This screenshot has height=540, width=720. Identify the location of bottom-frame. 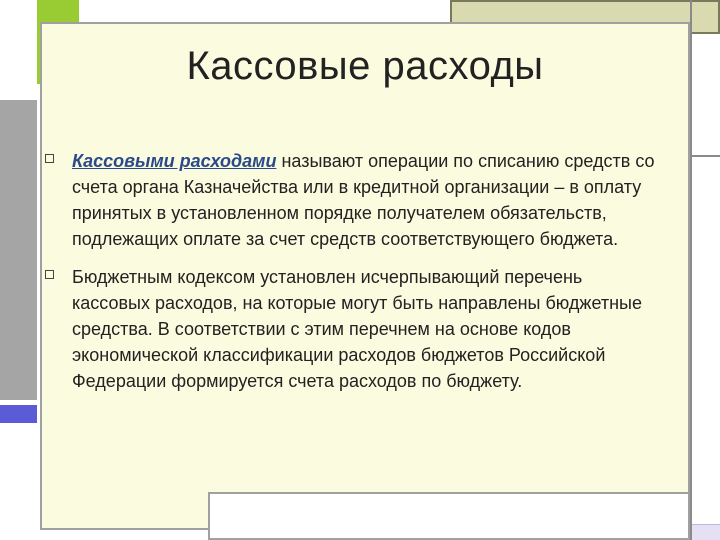
(449, 516).